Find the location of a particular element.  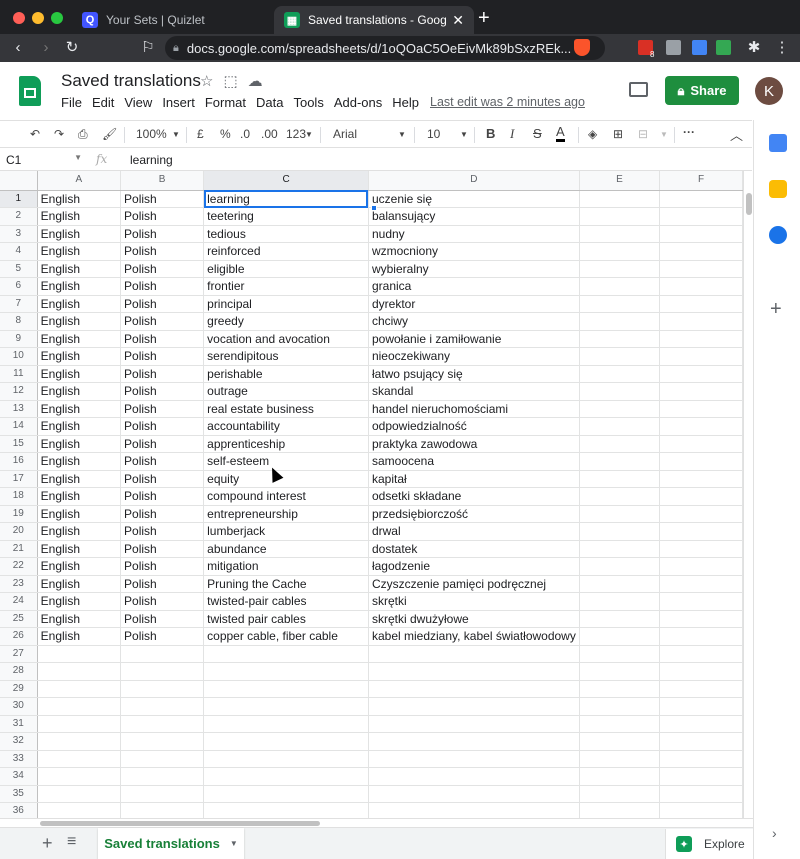

cell: mitigation is located at coordinates (286, 566).